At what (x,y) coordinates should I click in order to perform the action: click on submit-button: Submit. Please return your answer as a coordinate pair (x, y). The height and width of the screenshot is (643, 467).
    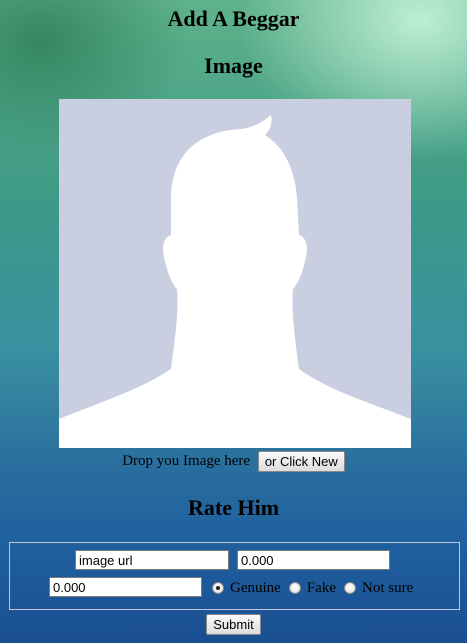
    Looking at the image, I should click on (233, 624).